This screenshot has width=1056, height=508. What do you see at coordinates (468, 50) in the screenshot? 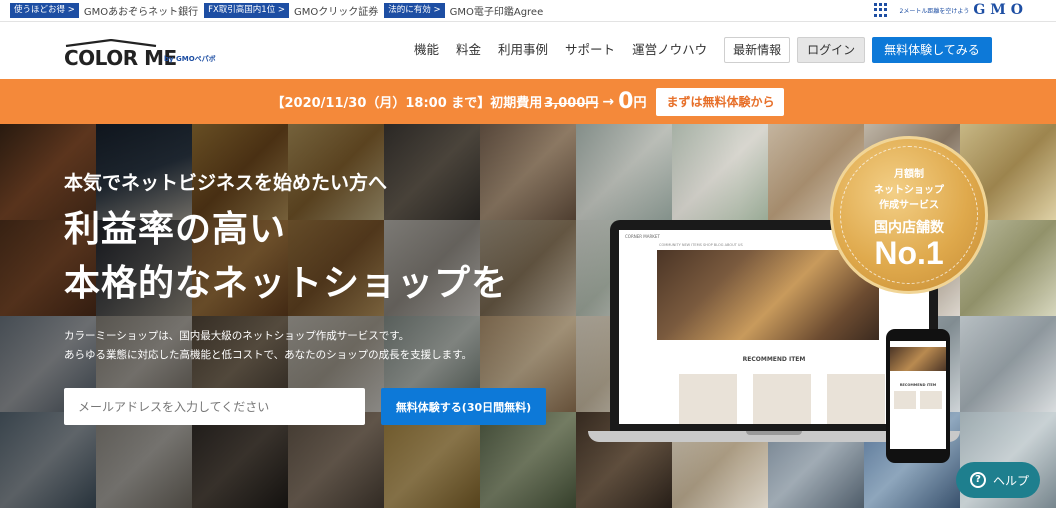
I see `nav-item-pricing: 料金` at bounding box center [468, 50].